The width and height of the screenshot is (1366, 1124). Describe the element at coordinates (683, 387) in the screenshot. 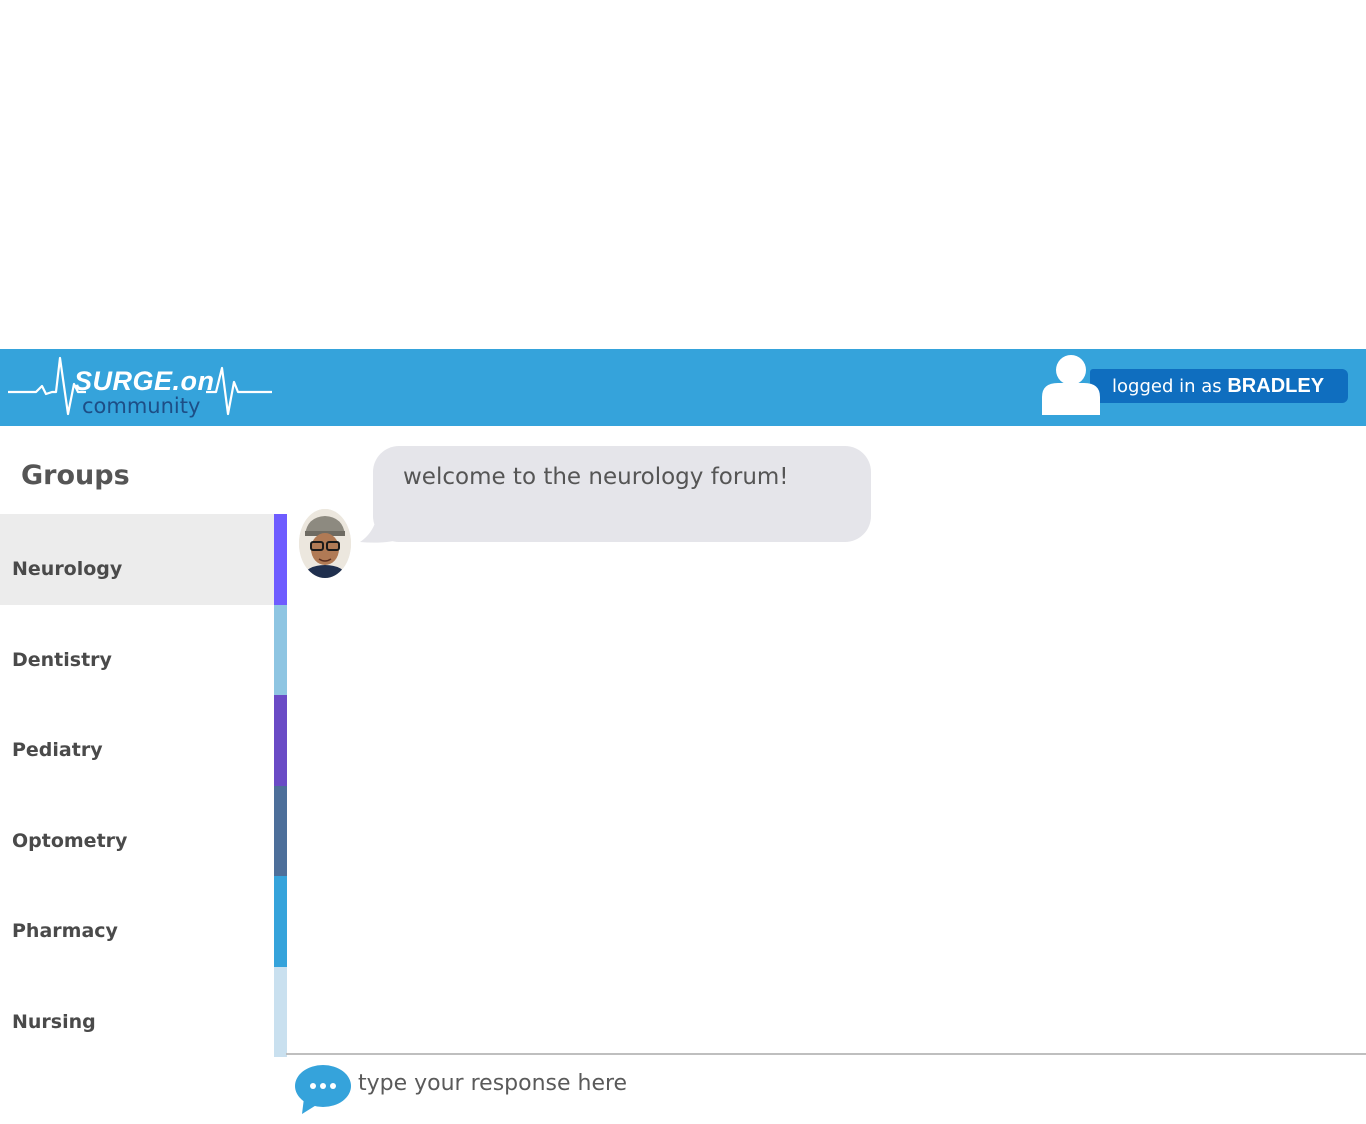

I see `top-bar: SURGE.on community logged in as BRADLEY` at that location.